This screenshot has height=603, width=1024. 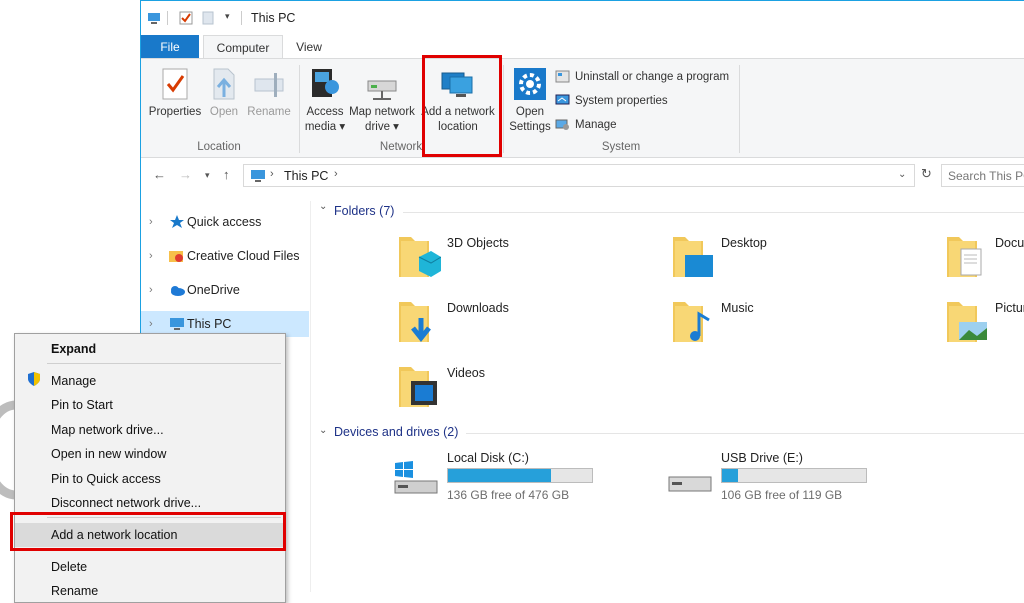 What do you see at coordinates (176, 256) in the screenshot?
I see `creative-cloud-folder-icon` at bounding box center [176, 256].